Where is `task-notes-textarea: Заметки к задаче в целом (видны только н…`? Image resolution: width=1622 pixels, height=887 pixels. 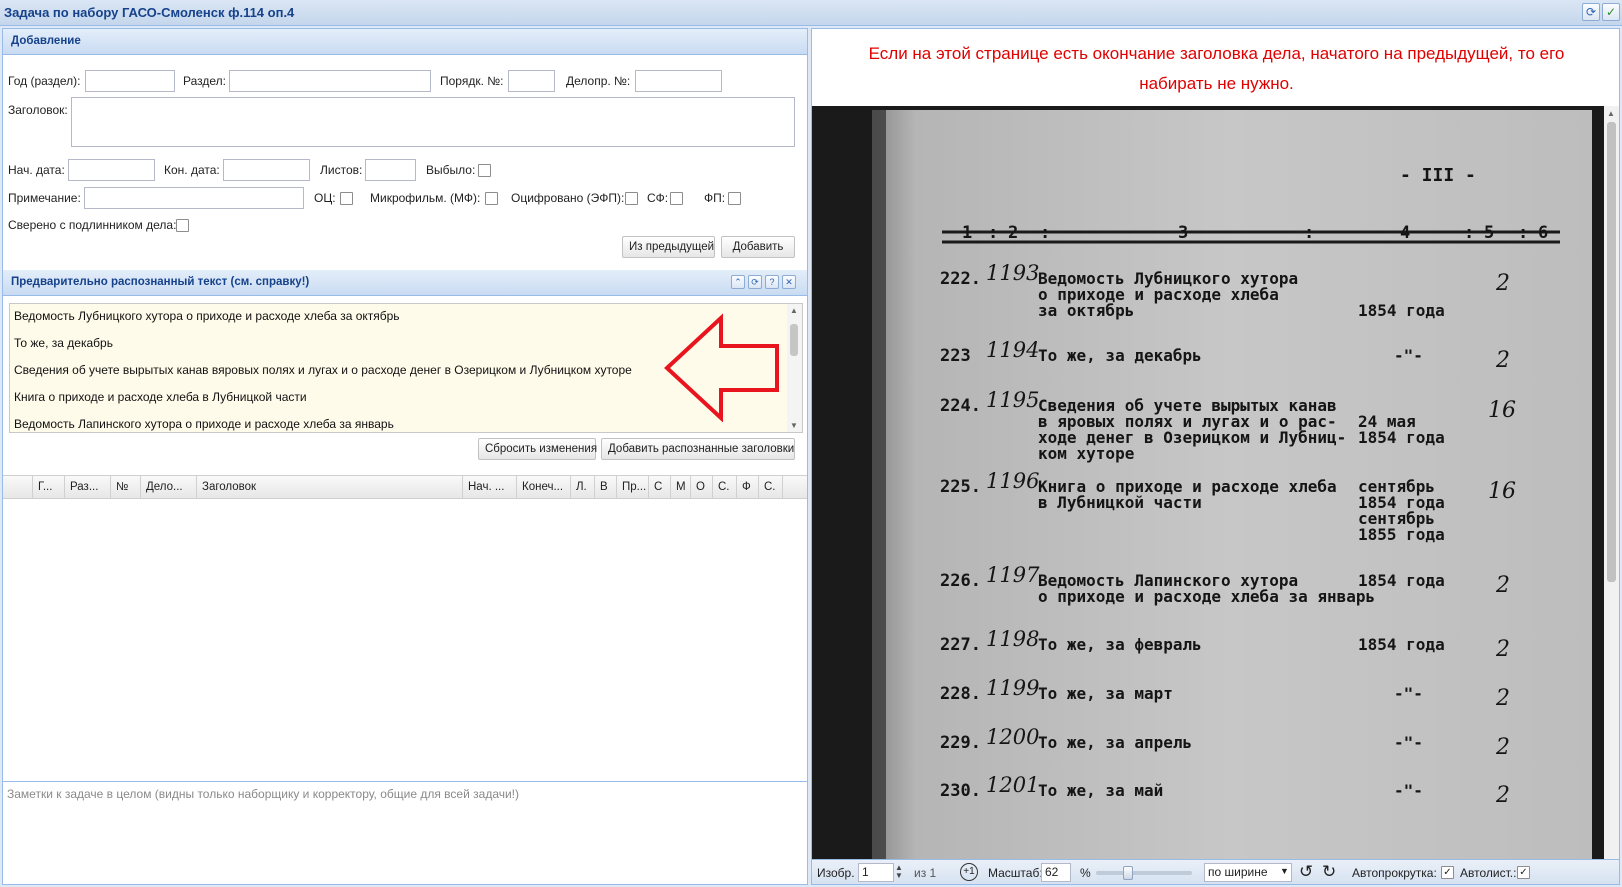 task-notes-textarea: Заметки к задаче в целом (видны только н… is located at coordinates (405, 832).